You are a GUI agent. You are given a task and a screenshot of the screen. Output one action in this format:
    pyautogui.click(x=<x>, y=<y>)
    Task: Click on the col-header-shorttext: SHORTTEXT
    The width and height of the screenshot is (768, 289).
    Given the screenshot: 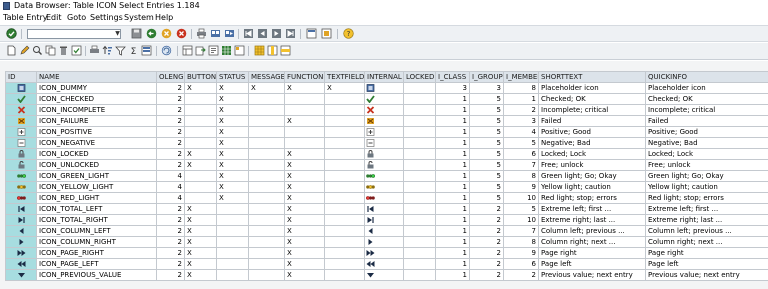 What is the action you would take?
    pyautogui.click(x=592, y=77)
    